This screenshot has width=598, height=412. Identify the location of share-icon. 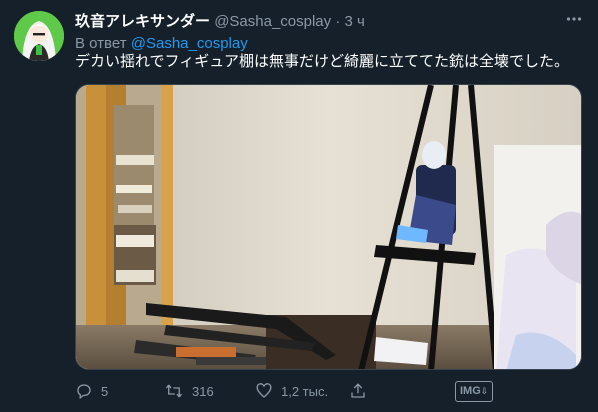
(358, 390).